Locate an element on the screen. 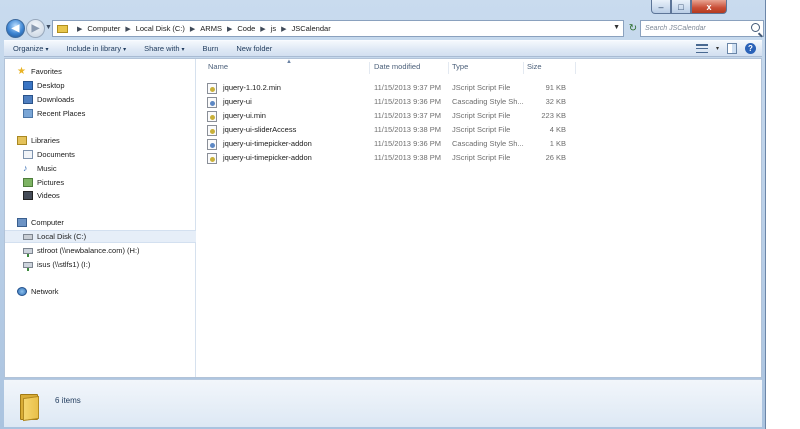 This screenshot has height=429, width=800. breadcrumb-computer: Computer is located at coordinates (103, 28).